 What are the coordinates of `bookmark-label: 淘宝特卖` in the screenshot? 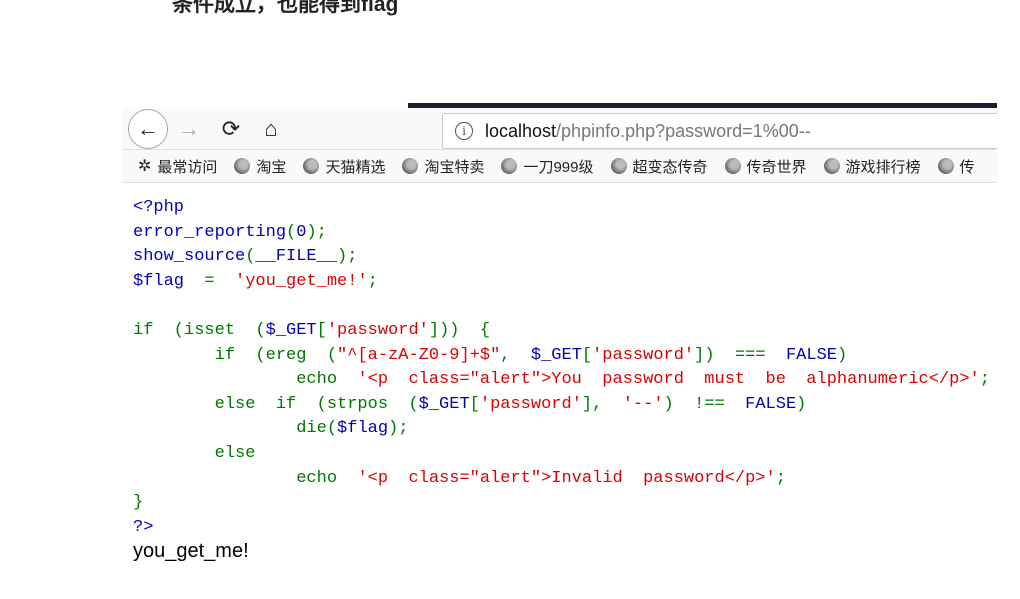 It's located at (454, 167).